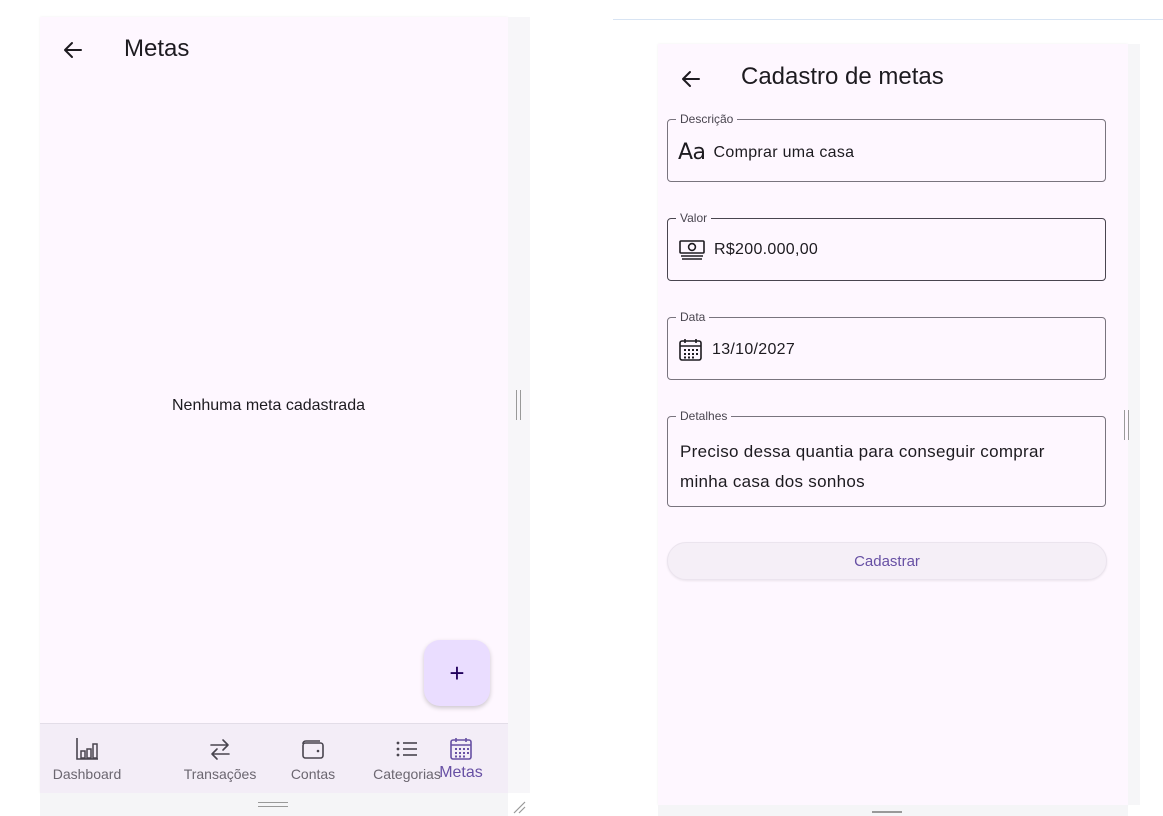 This screenshot has height=816, width=1163. I want to click on money-icon, so click(692, 250).